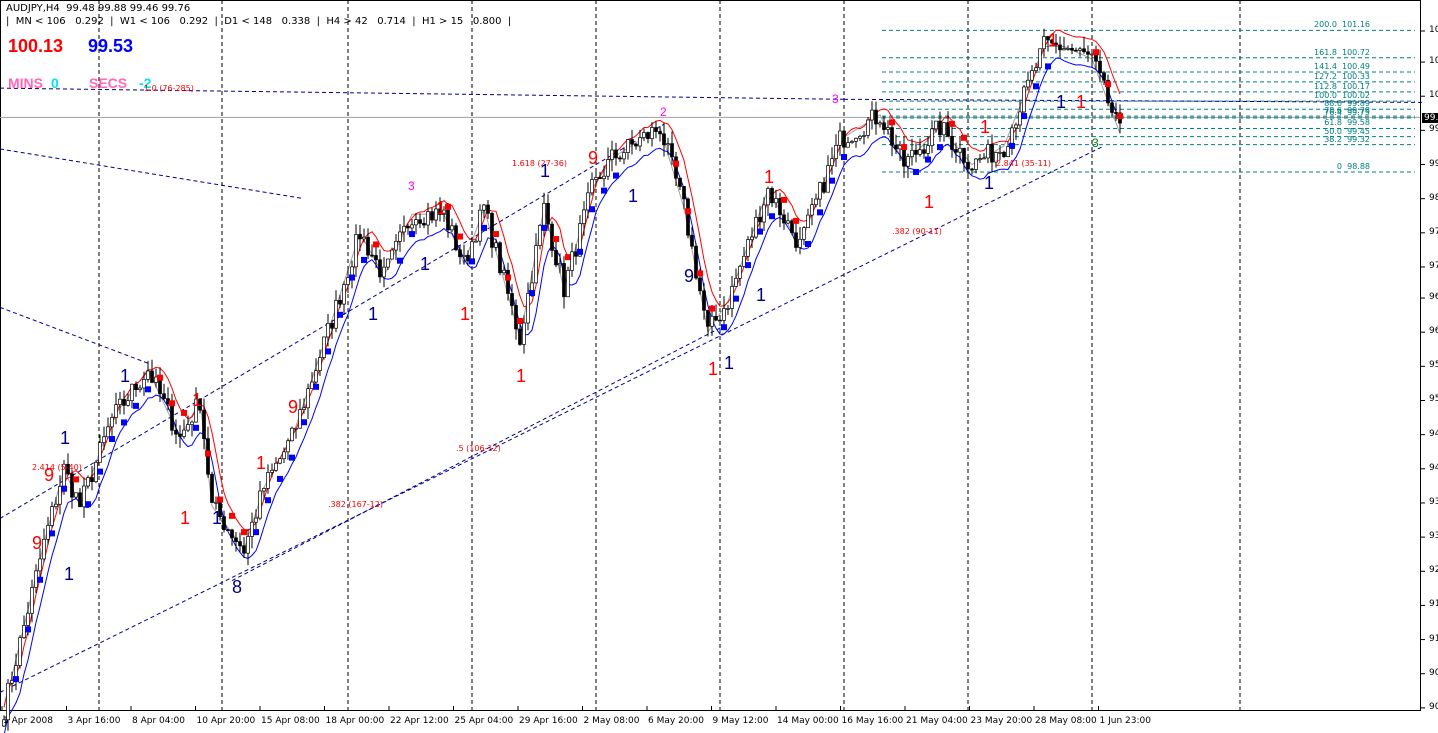 The width and height of the screenshot is (1438, 733). Describe the element at coordinates (1001, 721) in the screenshot. I see `time-tick-label: 23 May 20:00` at that location.